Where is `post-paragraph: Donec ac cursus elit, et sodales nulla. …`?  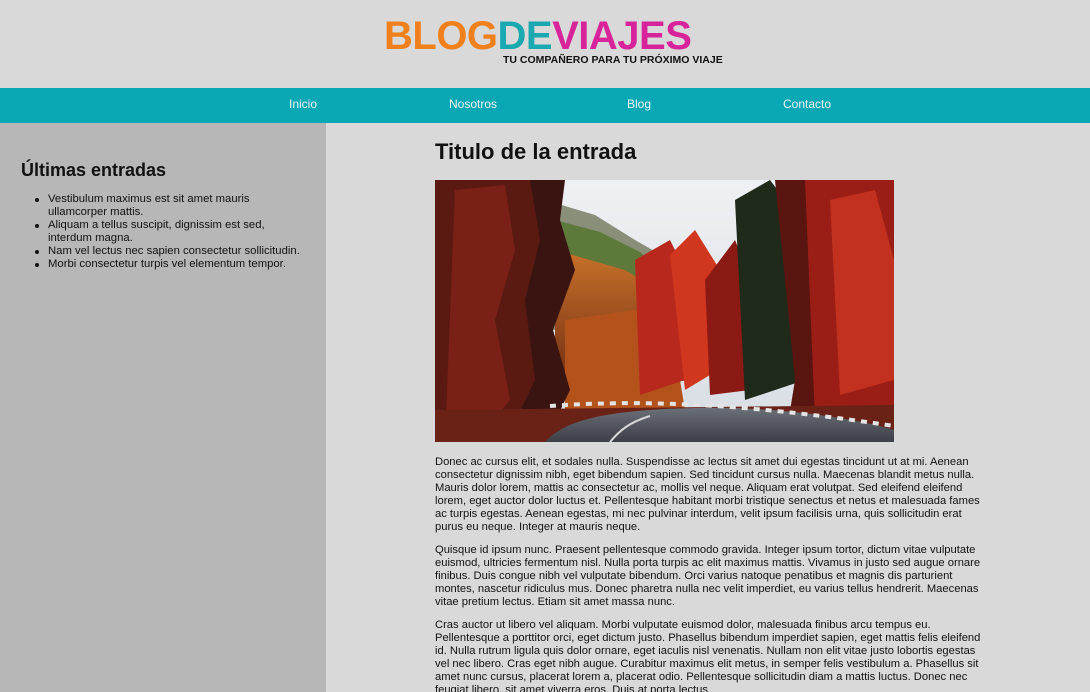
post-paragraph: Donec ac cursus elit, et sodales nulla. … is located at coordinates (707, 494).